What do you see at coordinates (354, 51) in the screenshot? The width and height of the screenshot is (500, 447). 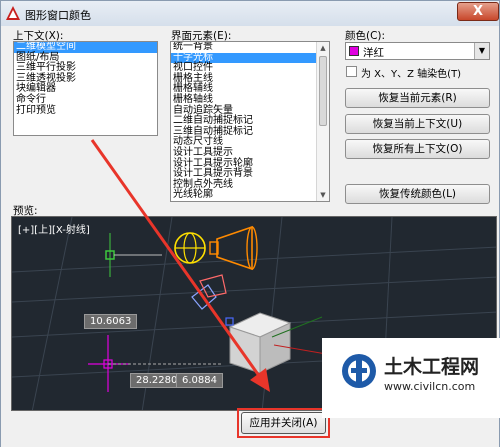 I see `color-swatch` at bounding box center [354, 51].